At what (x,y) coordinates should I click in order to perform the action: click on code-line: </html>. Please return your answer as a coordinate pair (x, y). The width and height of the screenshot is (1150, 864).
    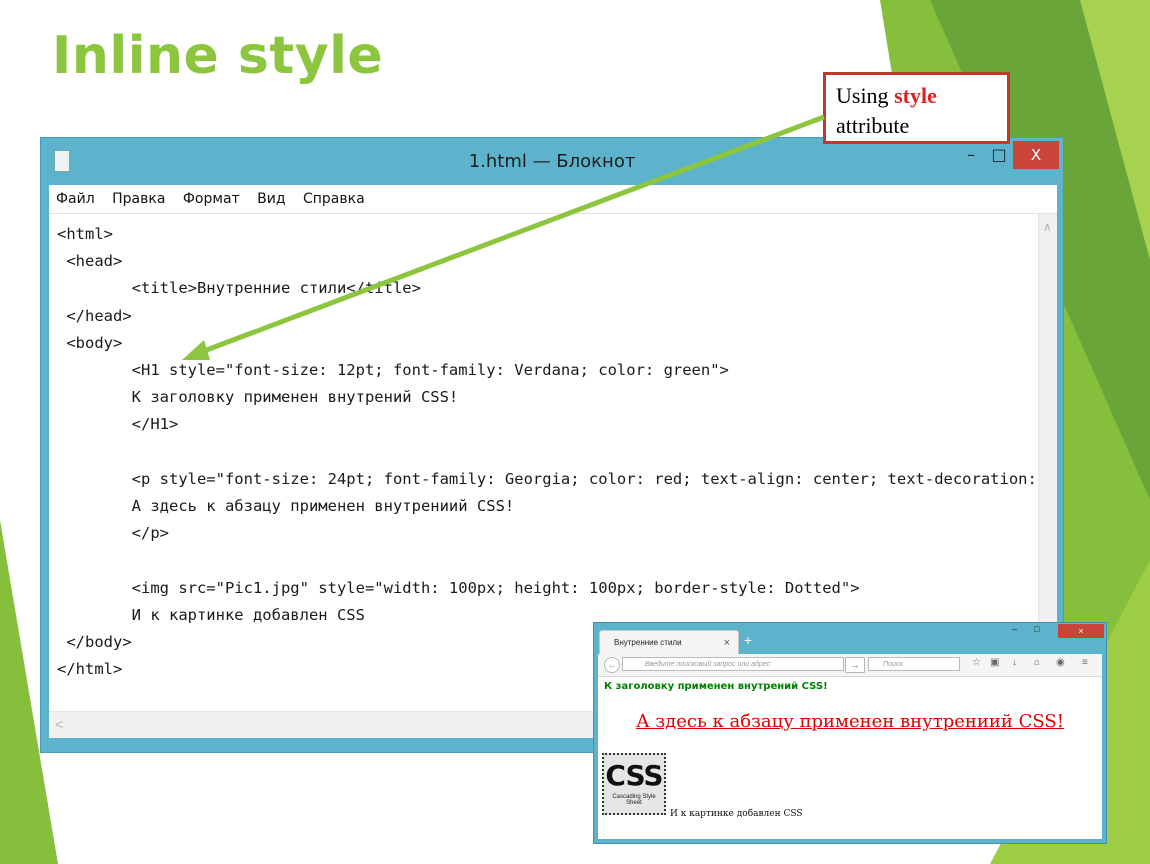
    Looking at the image, I should click on (90, 669).